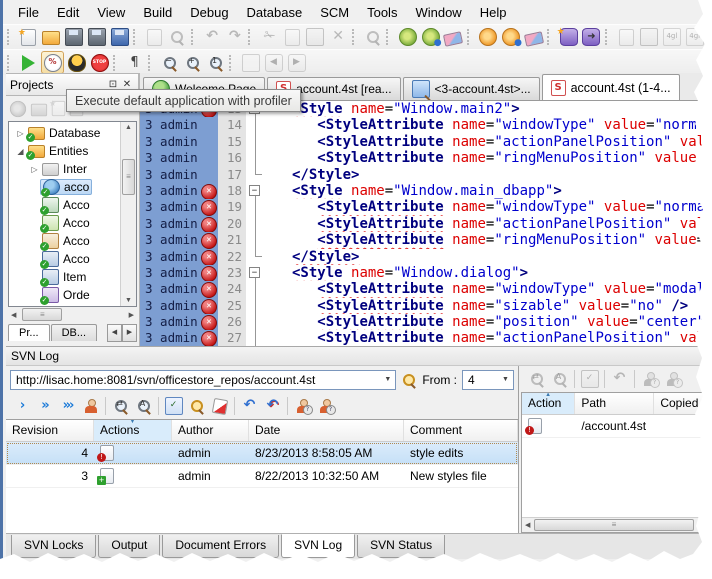 Image resolution: width=712 pixels, height=579 pixels. I want to click on get-next-icon: ›, so click(22, 406).